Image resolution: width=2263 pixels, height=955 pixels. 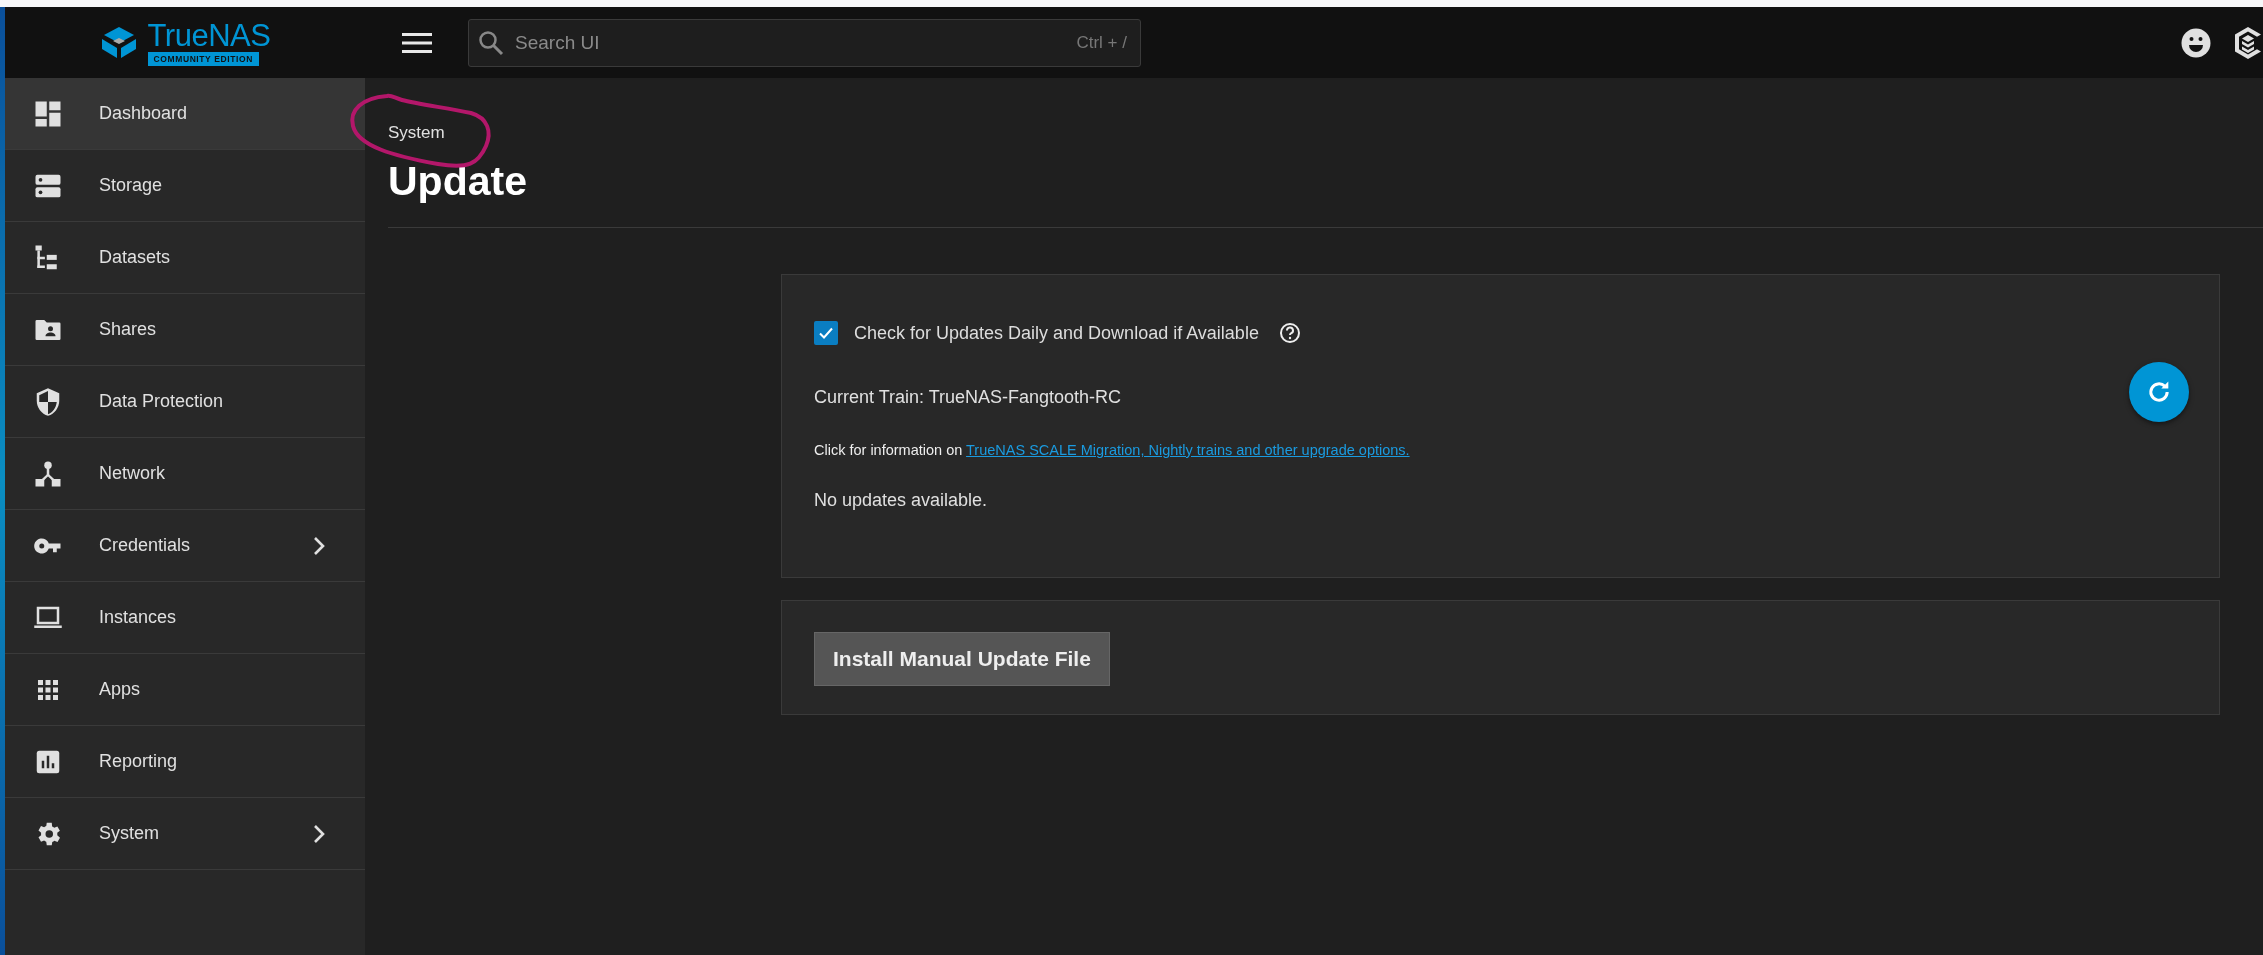 What do you see at coordinates (416, 133) in the screenshot?
I see `breadcrumb: System` at bounding box center [416, 133].